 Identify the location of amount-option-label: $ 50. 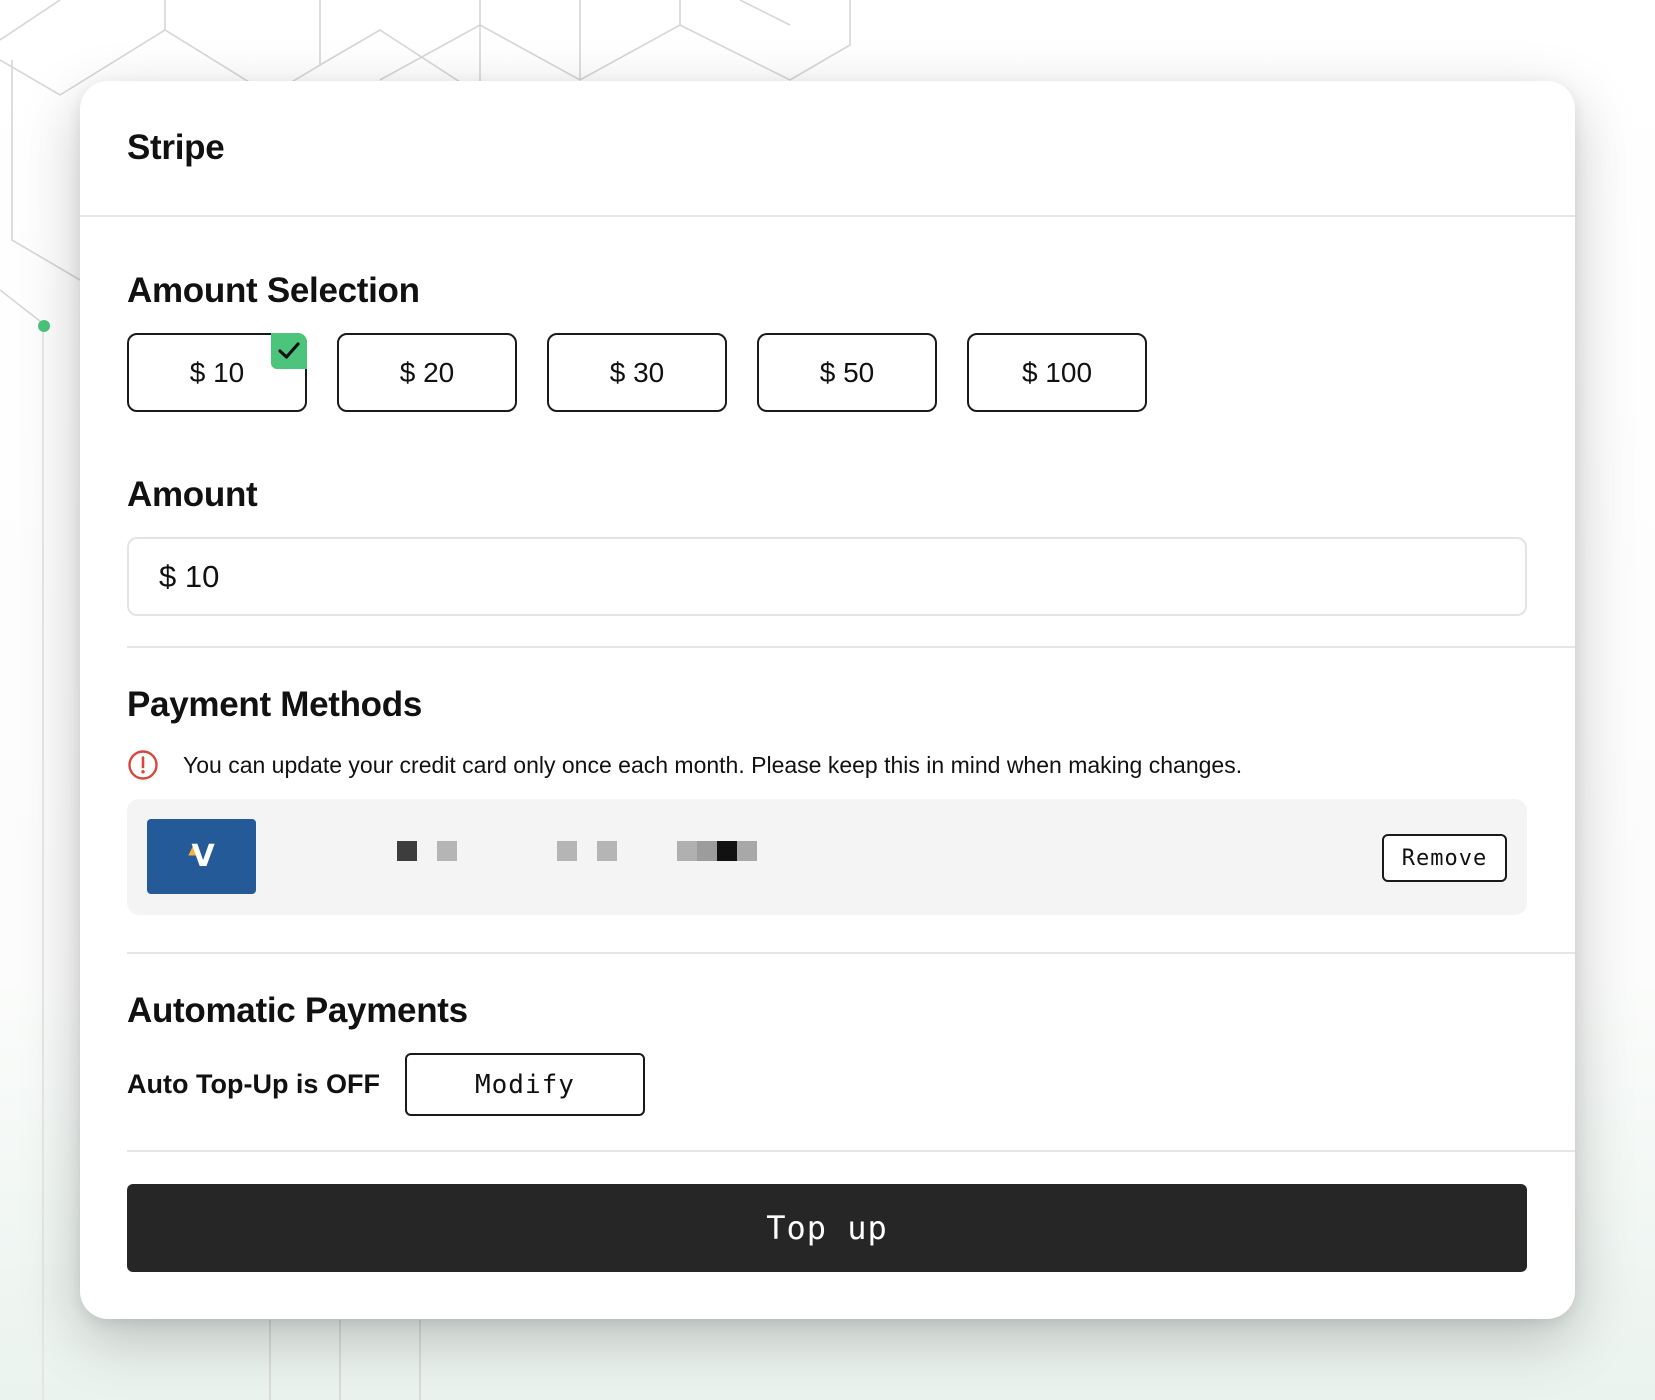
(847, 372).